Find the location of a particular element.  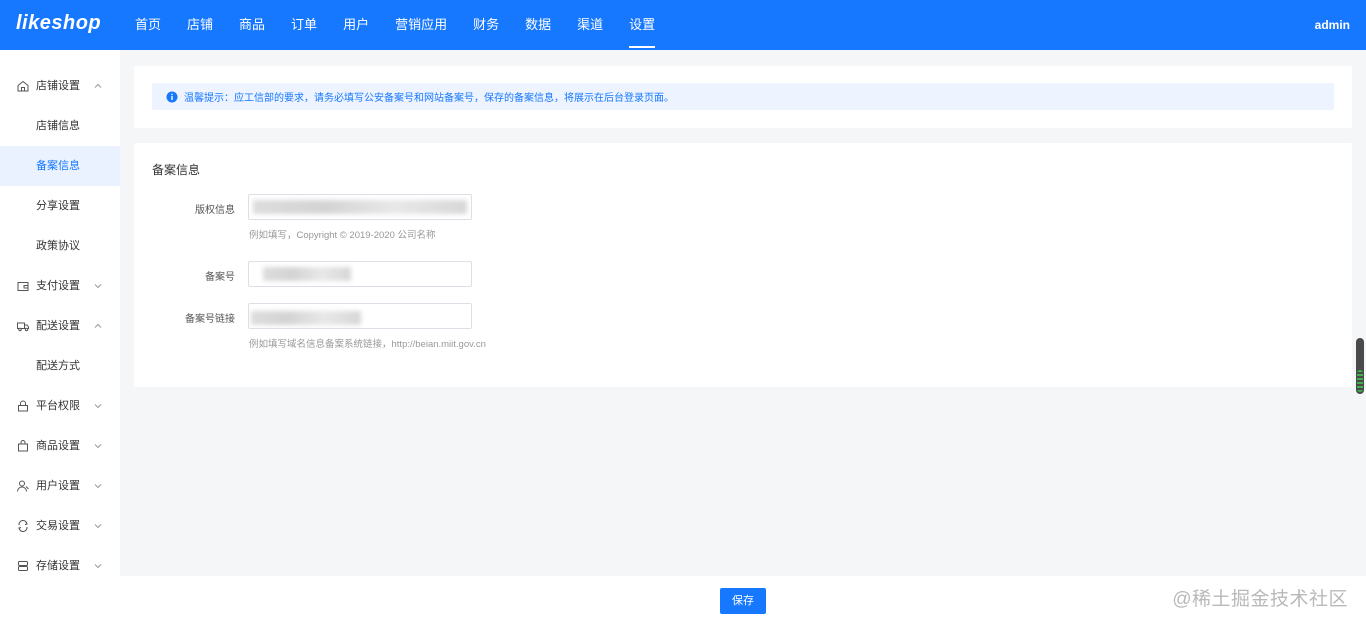

sidebar-group-trade-settings: 交易设置 is located at coordinates (60, 526).